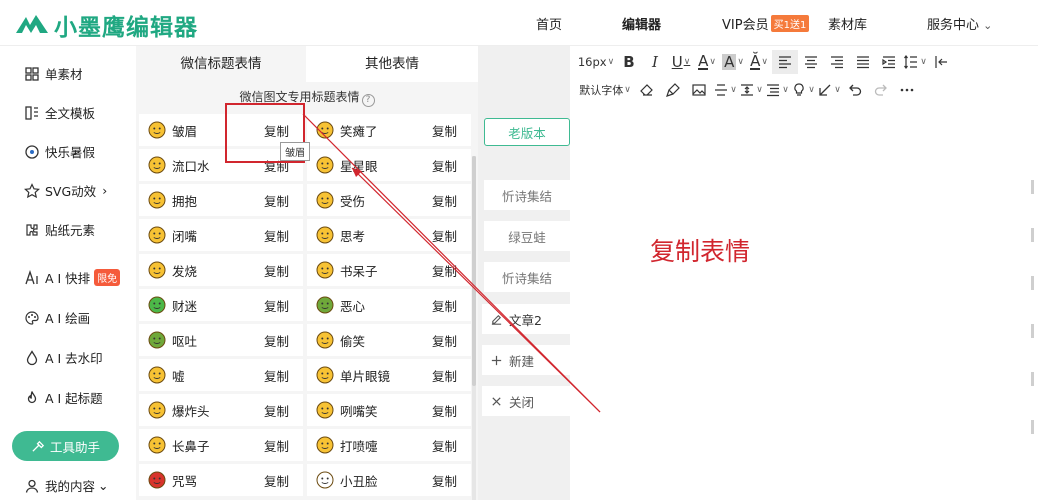 This screenshot has width=1038, height=500. What do you see at coordinates (389, 130) in the screenshot?
I see `emoji-item: 笑瘫了 复制` at bounding box center [389, 130].